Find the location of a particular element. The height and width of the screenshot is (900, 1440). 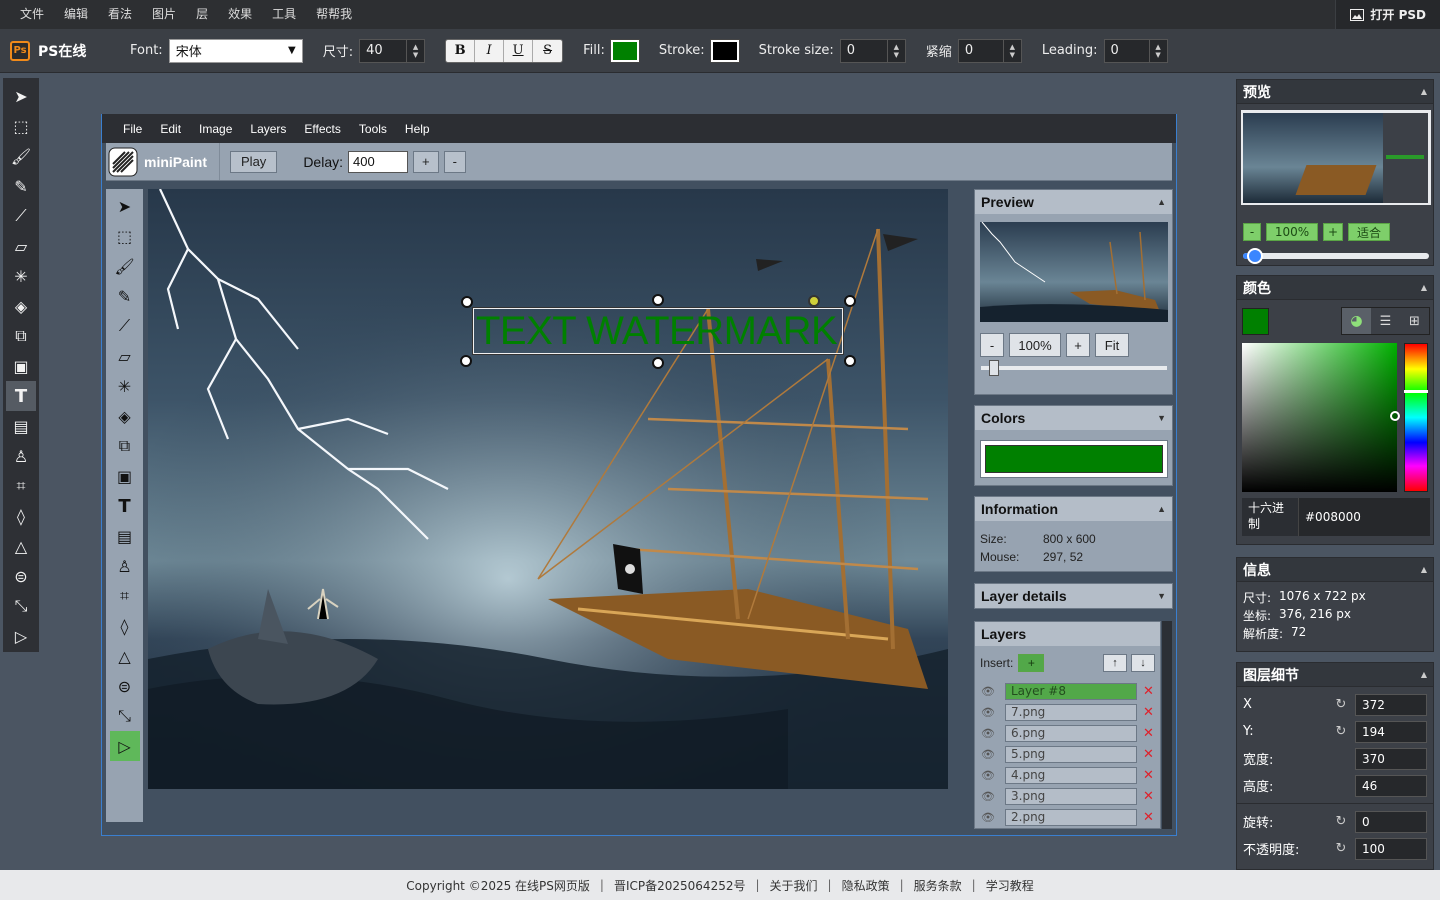

zoom-in-button: + is located at coordinates (1333, 232).